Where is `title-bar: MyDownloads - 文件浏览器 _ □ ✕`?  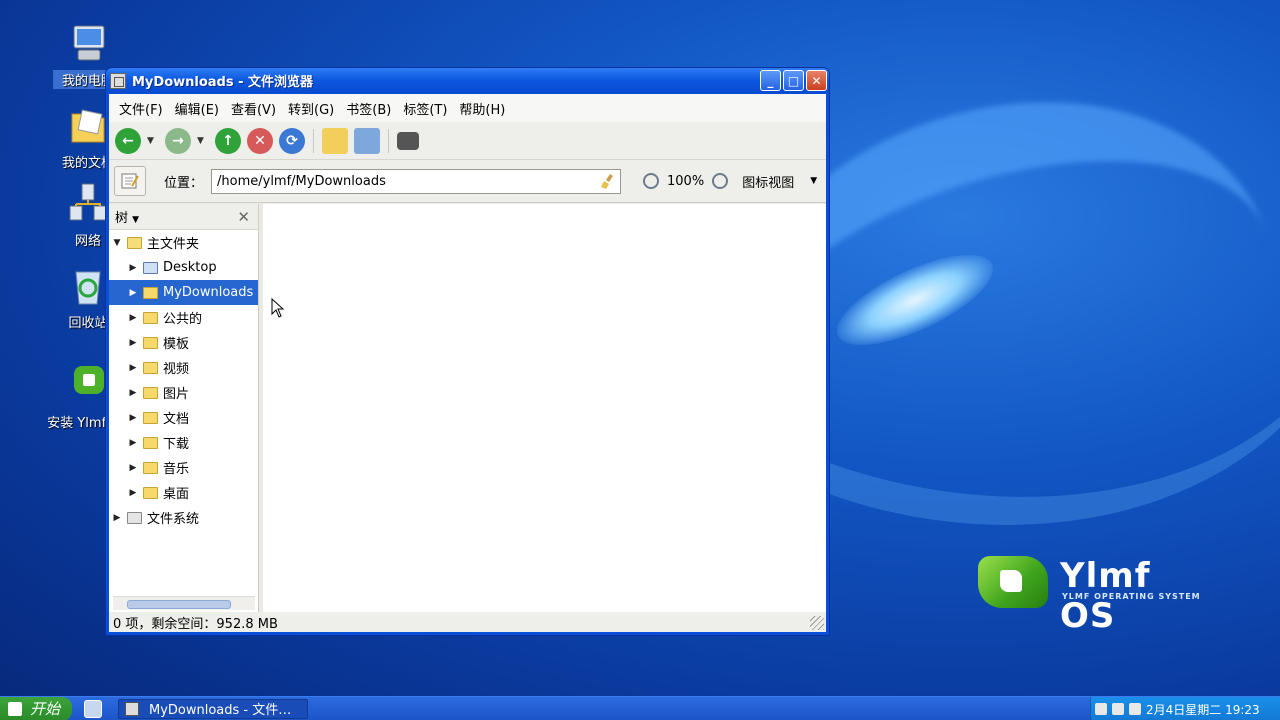 title-bar: MyDownloads - 文件浏览器 _ □ ✕ is located at coordinates (467, 80).